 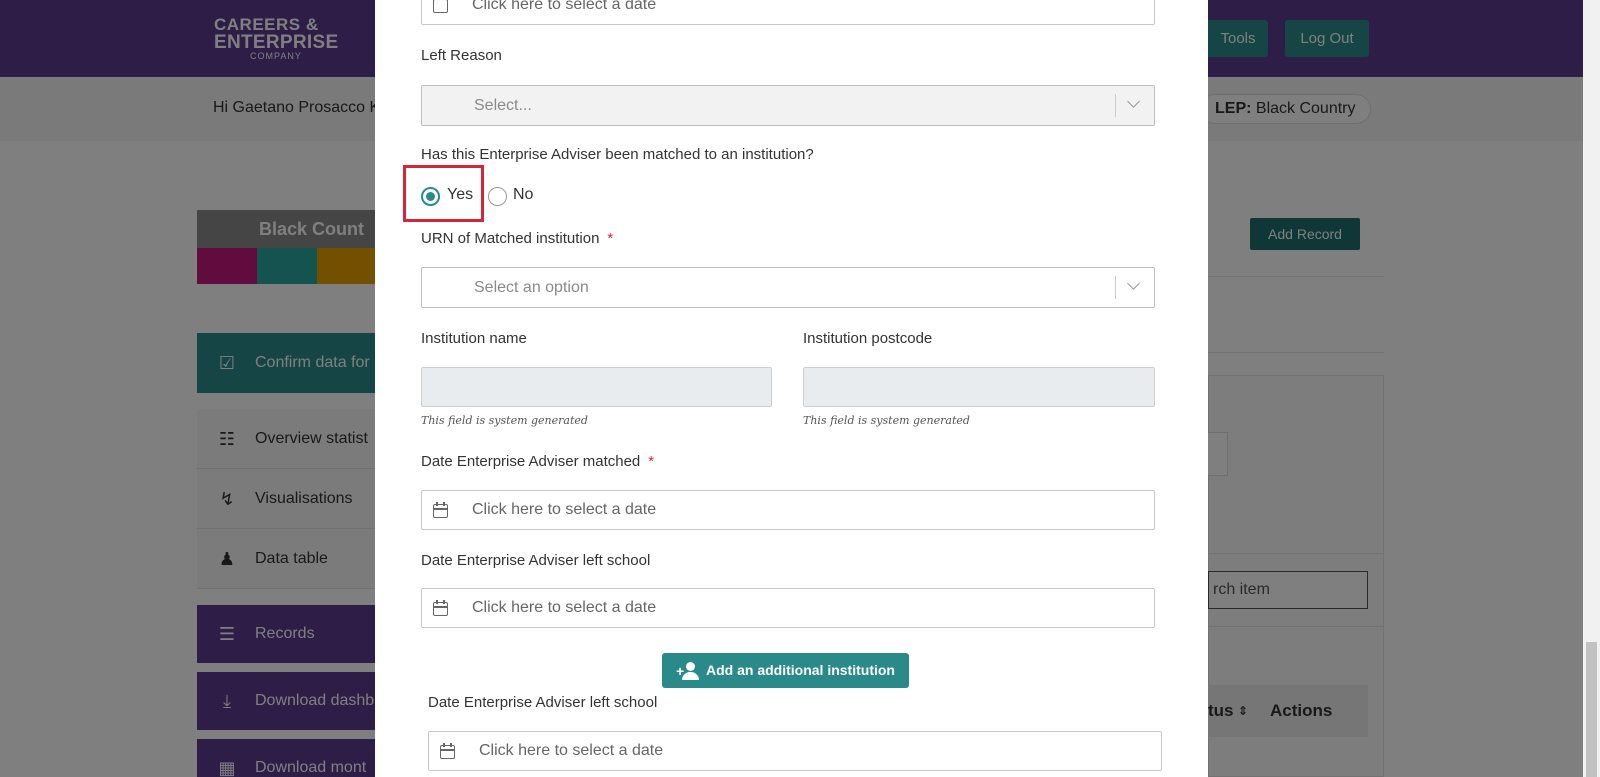 What do you see at coordinates (1591, 709) in the screenshot?
I see `scrollbar-thumb` at bounding box center [1591, 709].